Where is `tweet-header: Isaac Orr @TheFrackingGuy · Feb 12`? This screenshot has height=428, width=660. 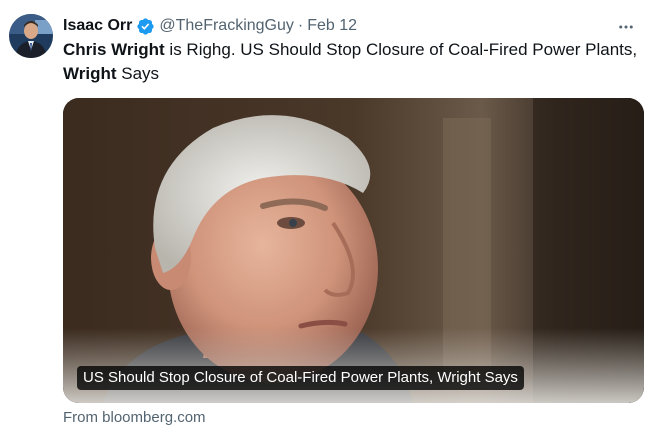 tweet-header: Isaac Orr @TheFrackingGuy · Feb 12 is located at coordinates (354, 26).